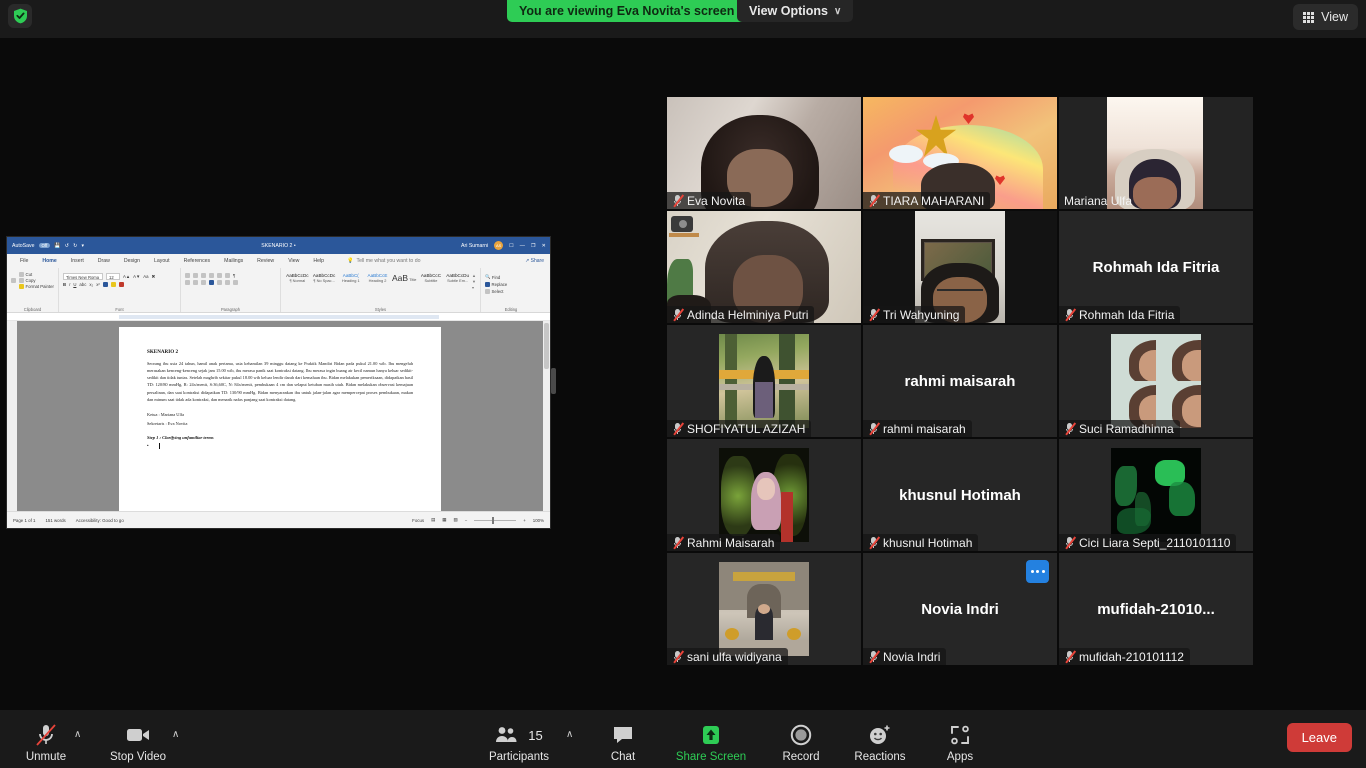 The height and width of the screenshot is (768, 1366). What do you see at coordinates (383, 261) in the screenshot?
I see `tell-me-search: 💡 Tell me what you want to do` at bounding box center [383, 261].